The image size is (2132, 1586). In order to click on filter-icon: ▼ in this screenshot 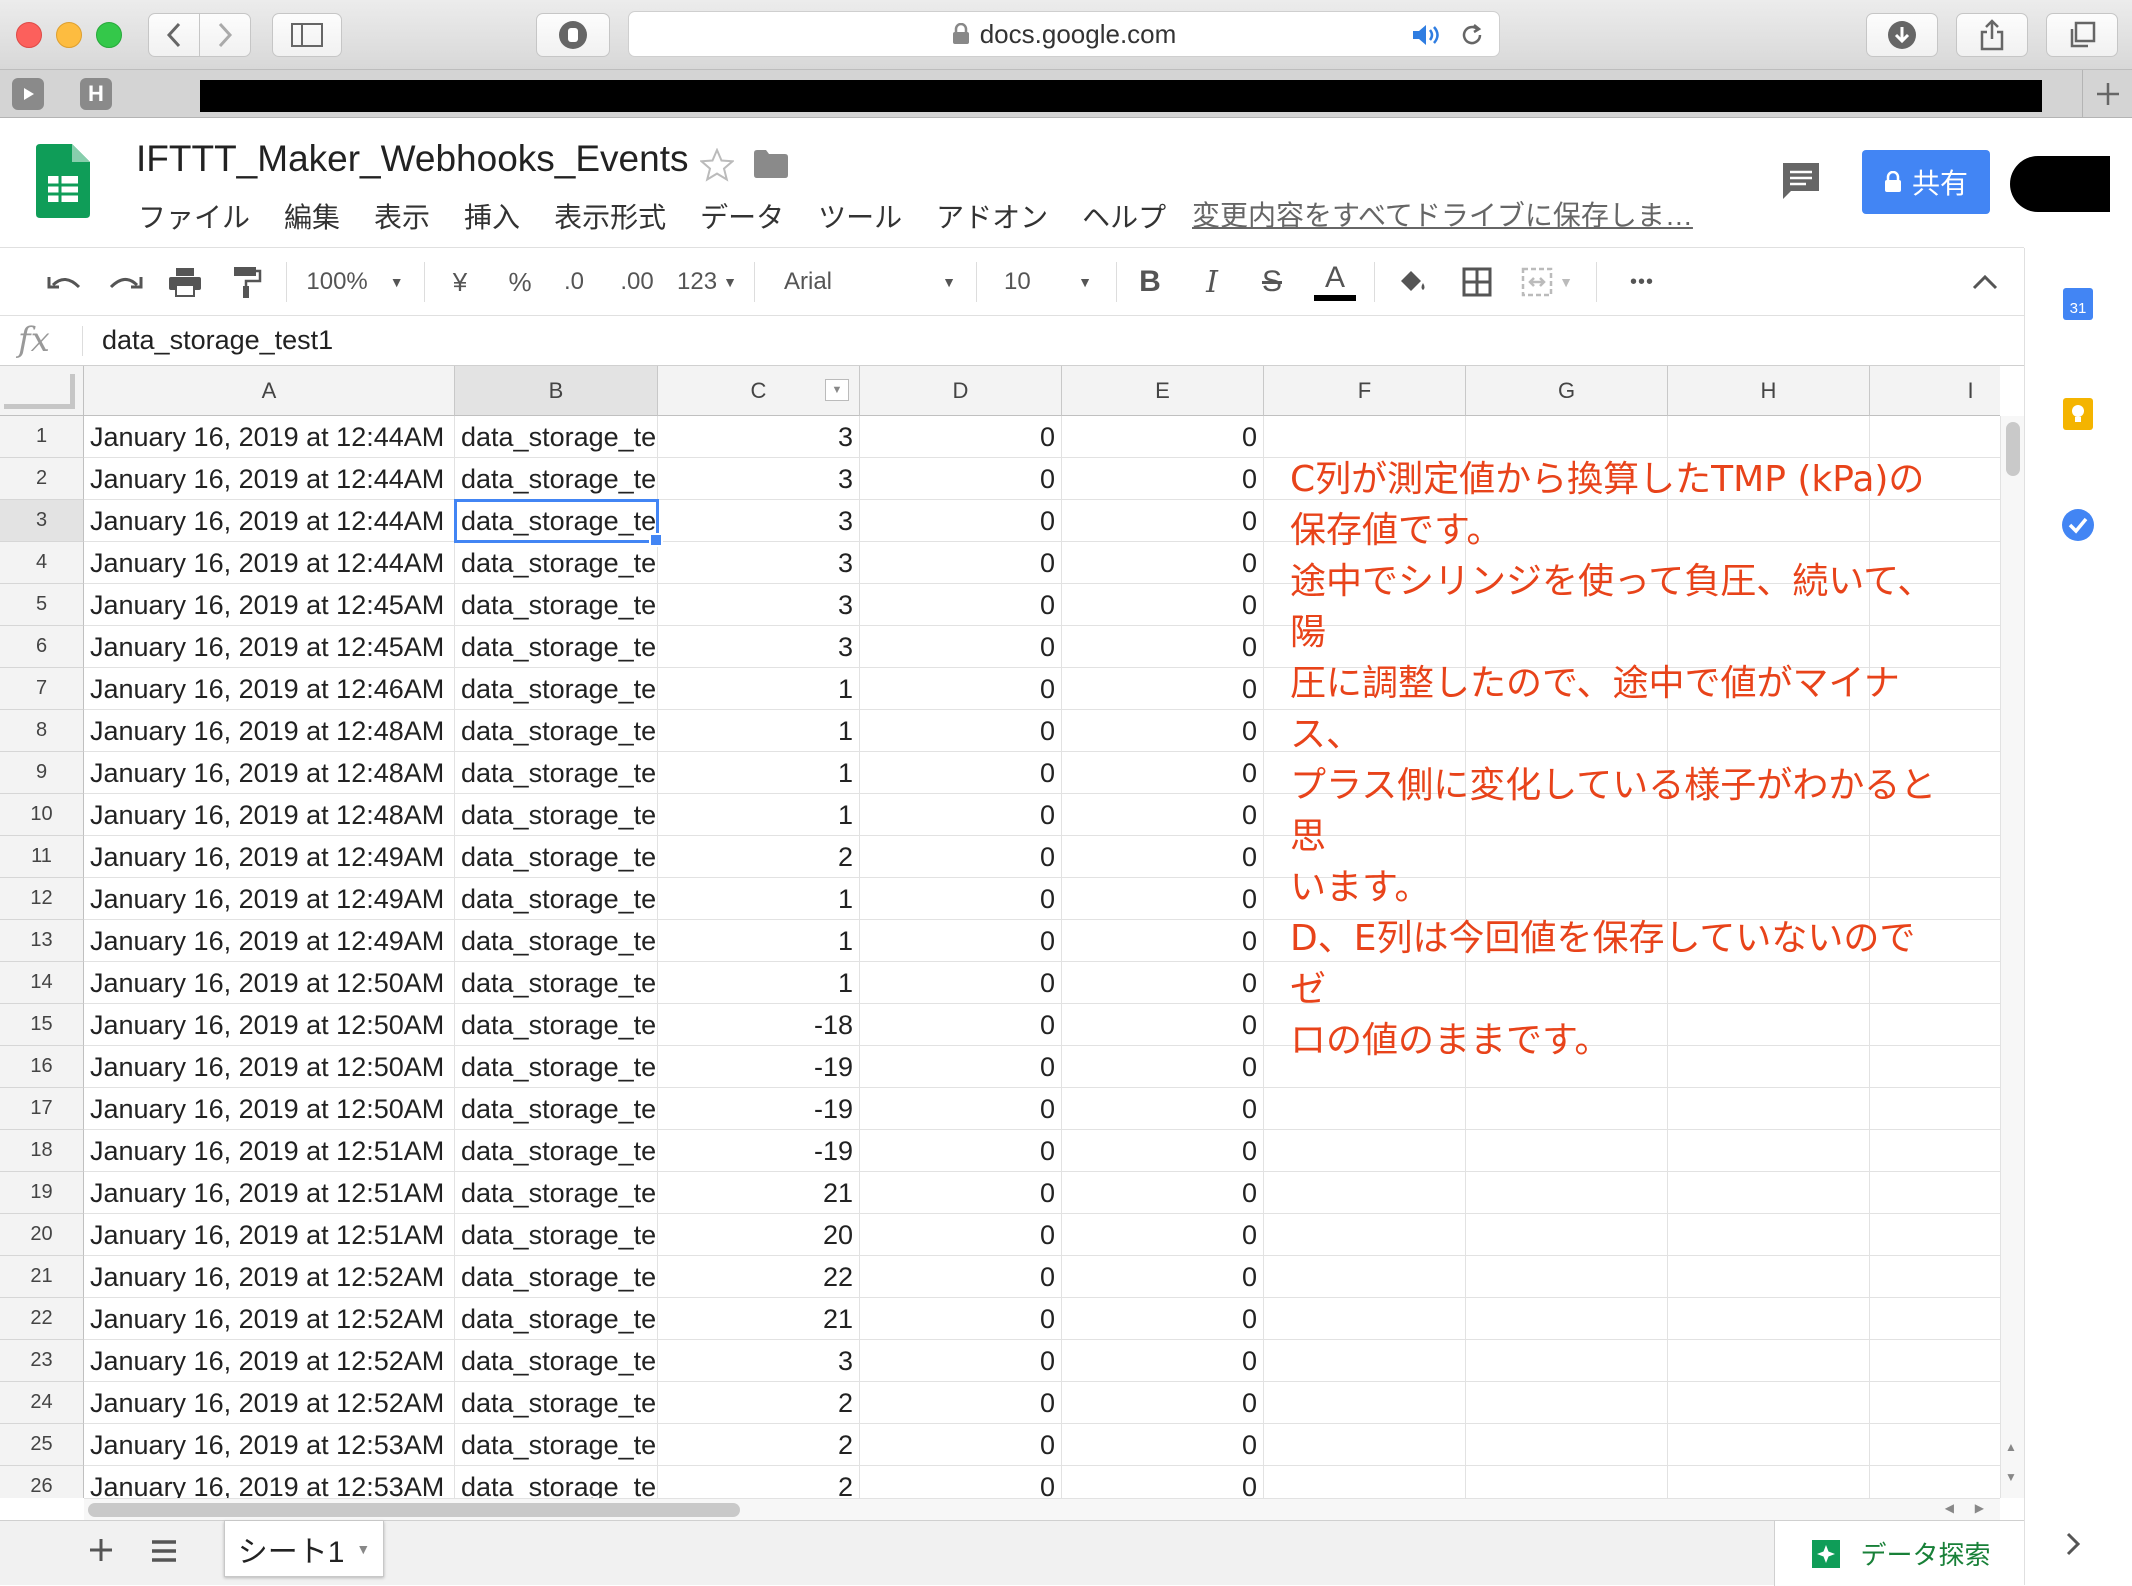, I will do `click(837, 390)`.